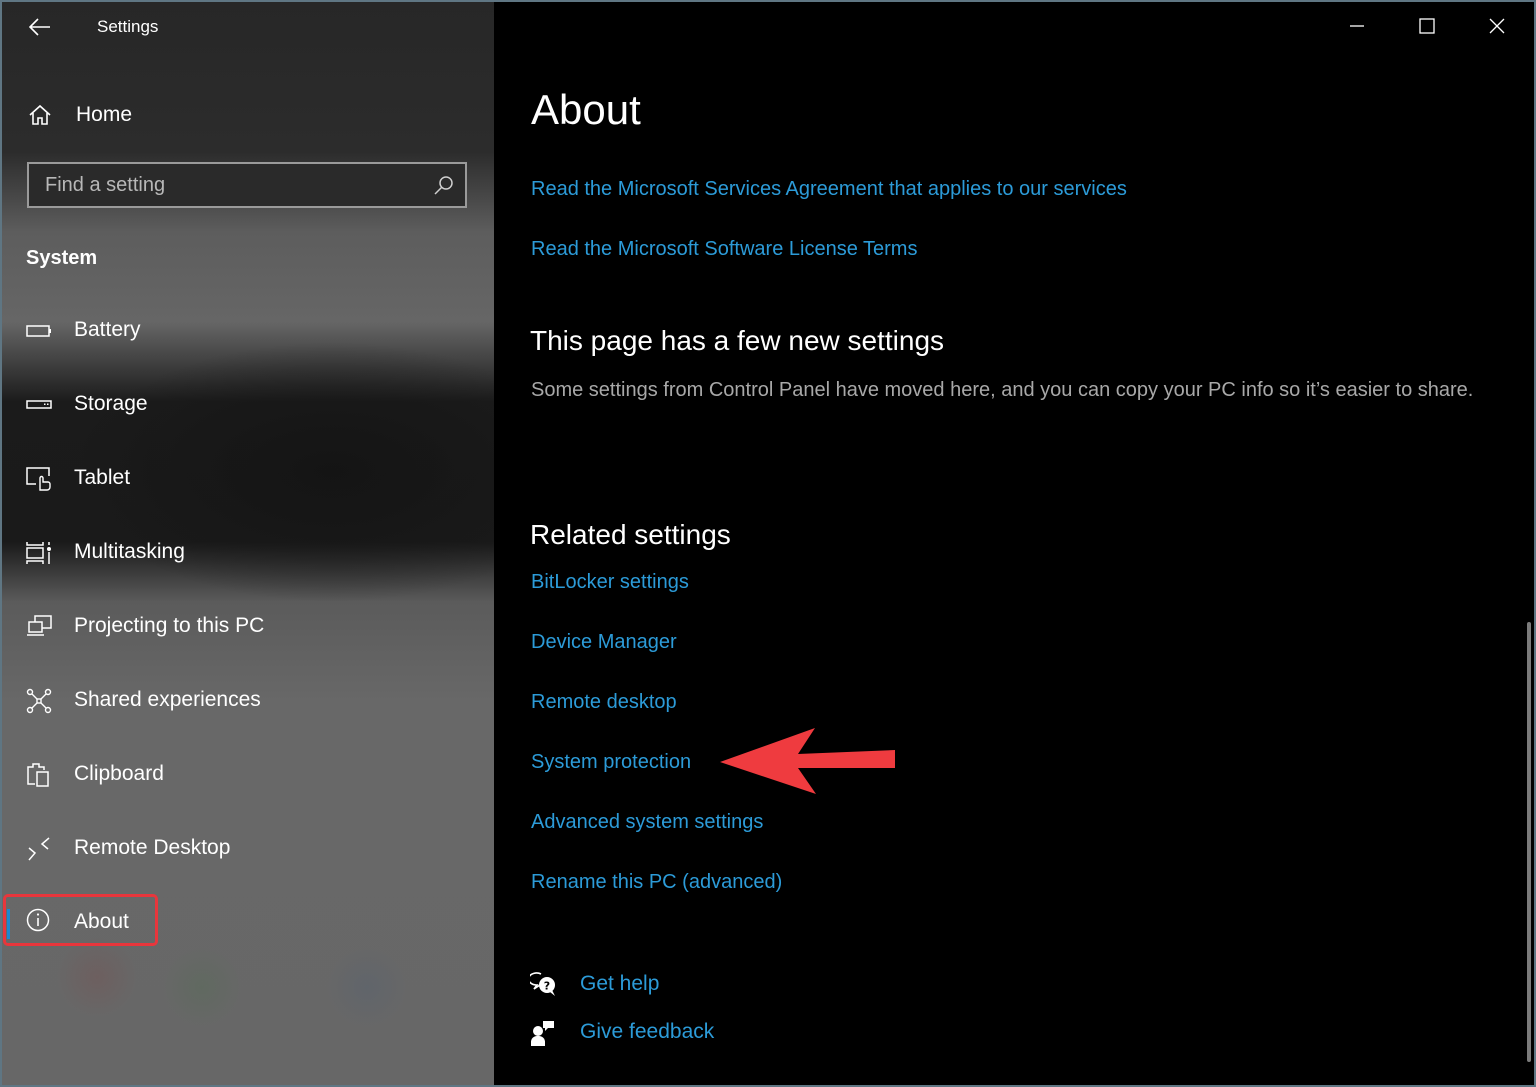 This screenshot has height=1087, width=1536. What do you see at coordinates (119, 773) in the screenshot?
I see `sidebar-item-label: Clipboard` at bounding box center [119, 773].